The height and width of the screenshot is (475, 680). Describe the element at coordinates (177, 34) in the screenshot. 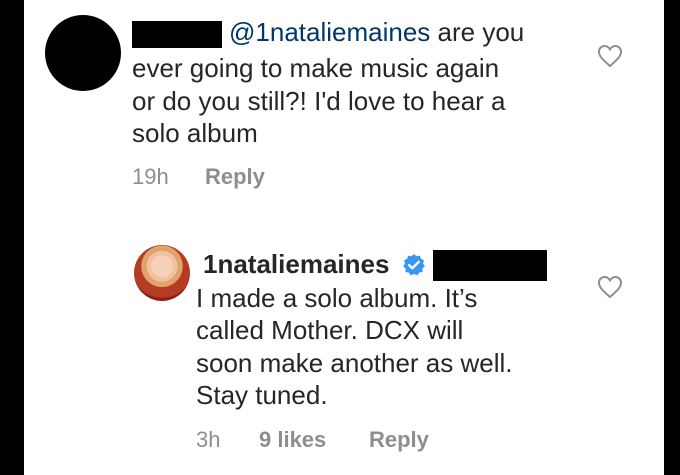

I see `redacted-username` at that location.